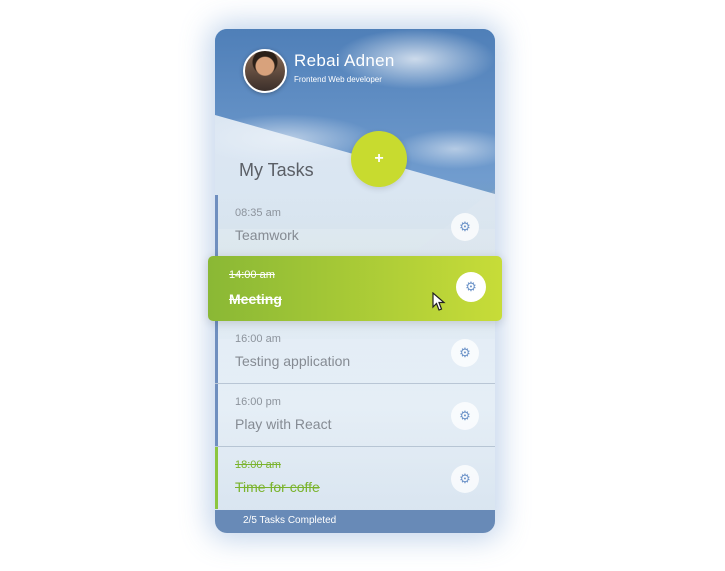 Image resolution: width=725 pixels, height=571 pixels. Describe the element at coordinates (439, 301) in the screenshot. I see `mouse-cursor-icon` at that location.